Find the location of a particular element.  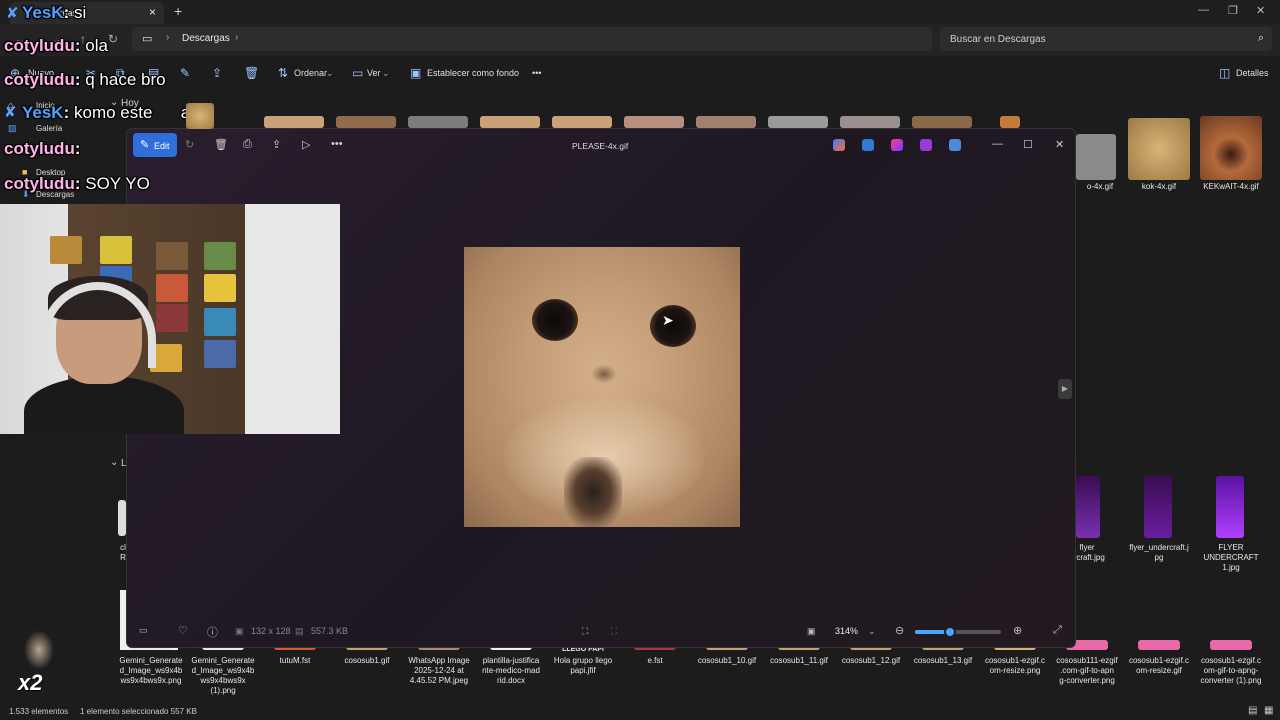

copilot-icon is located at coordinates (839, 145).